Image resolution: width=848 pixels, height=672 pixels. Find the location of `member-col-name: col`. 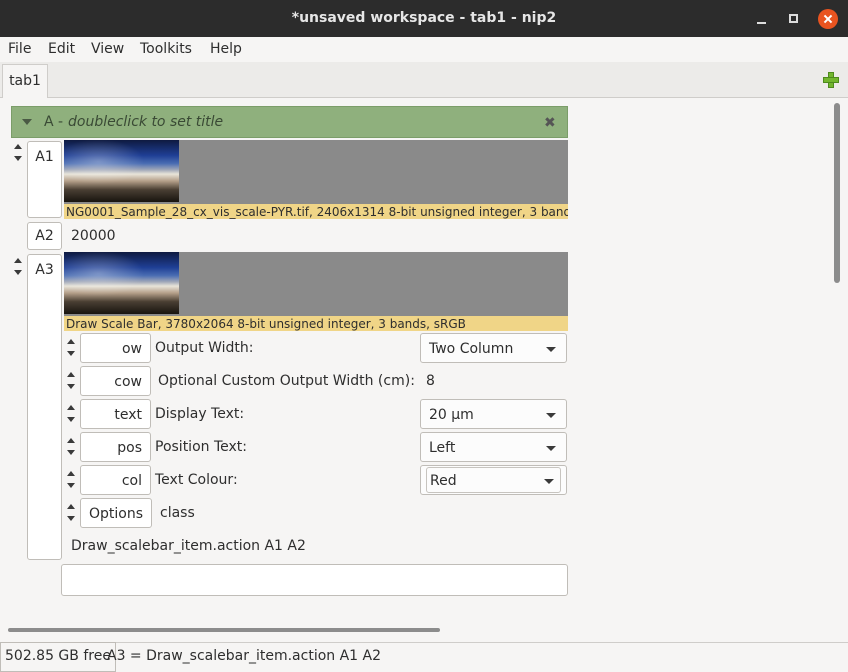

member-col-name: col is located at coordinates (115, 480).